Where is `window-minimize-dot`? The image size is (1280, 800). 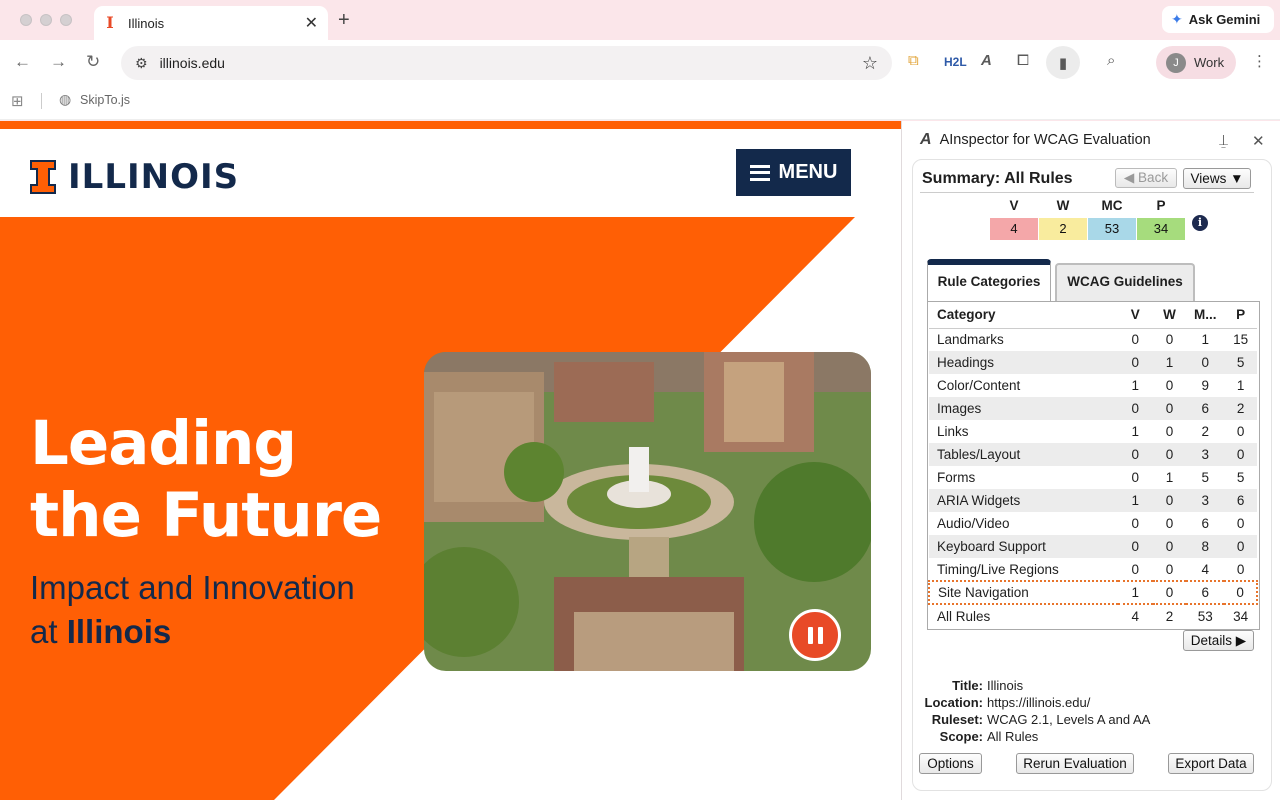 window-minimize-dot is located at coordinates (46, 20).